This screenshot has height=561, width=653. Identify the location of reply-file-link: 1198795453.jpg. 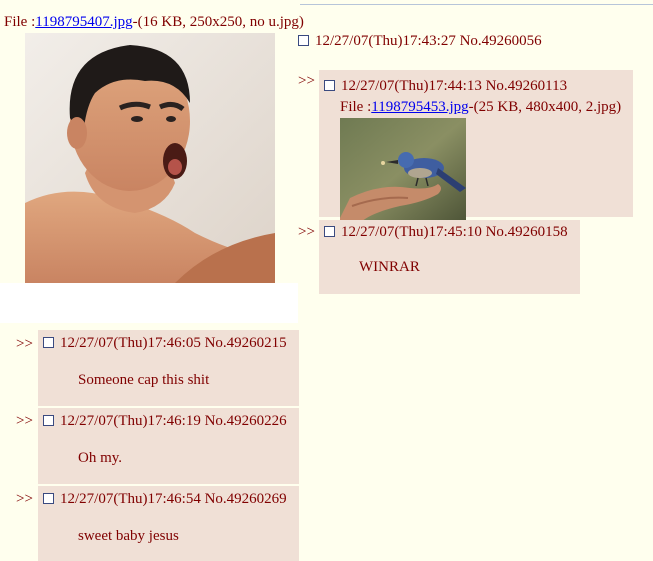
(419, 107).